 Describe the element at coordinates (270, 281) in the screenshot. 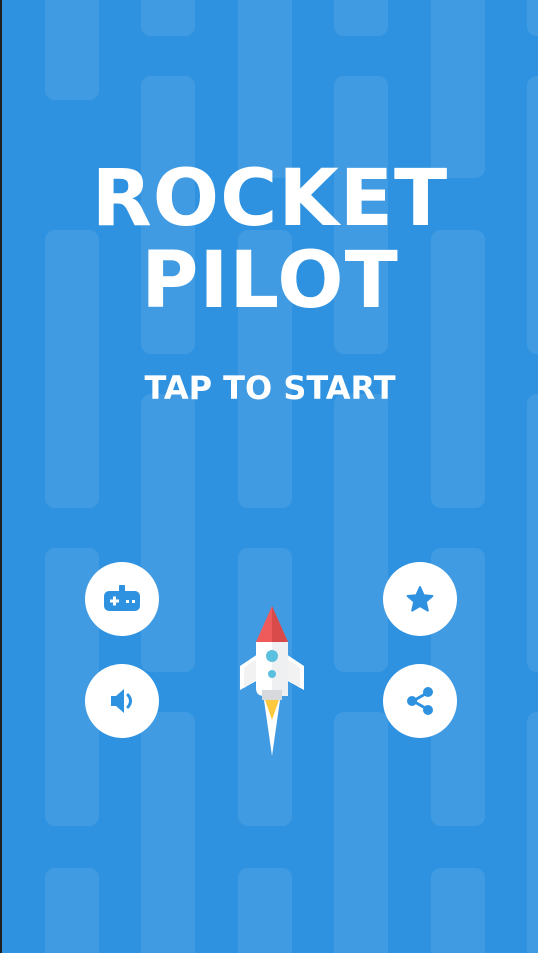

I see `title-line-2: PILOT` at that location.